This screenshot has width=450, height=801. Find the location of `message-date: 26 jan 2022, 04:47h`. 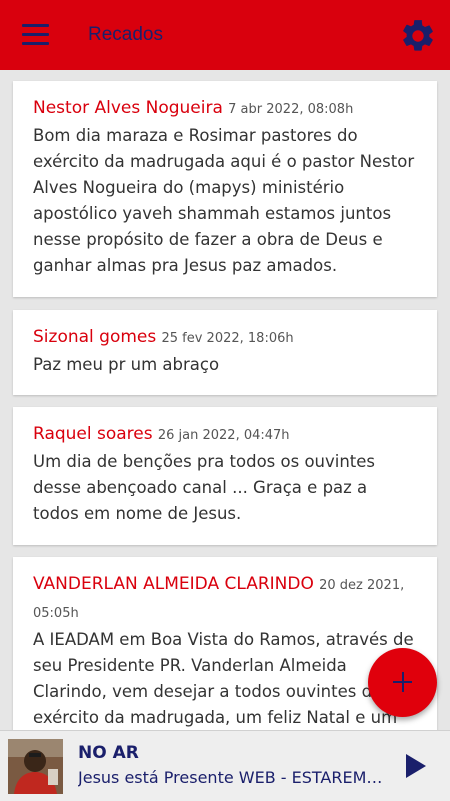

message-date: 26 jan 2022, 04:47h is located at coordinates (223, 435).